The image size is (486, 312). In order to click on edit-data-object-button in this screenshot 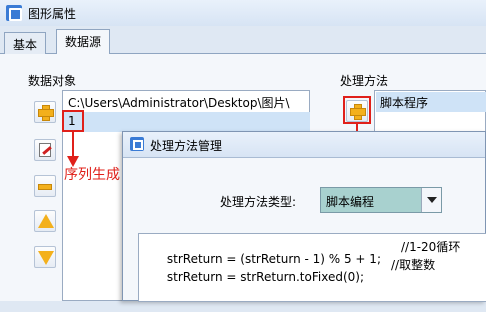, I will do `click(45, 150)`.